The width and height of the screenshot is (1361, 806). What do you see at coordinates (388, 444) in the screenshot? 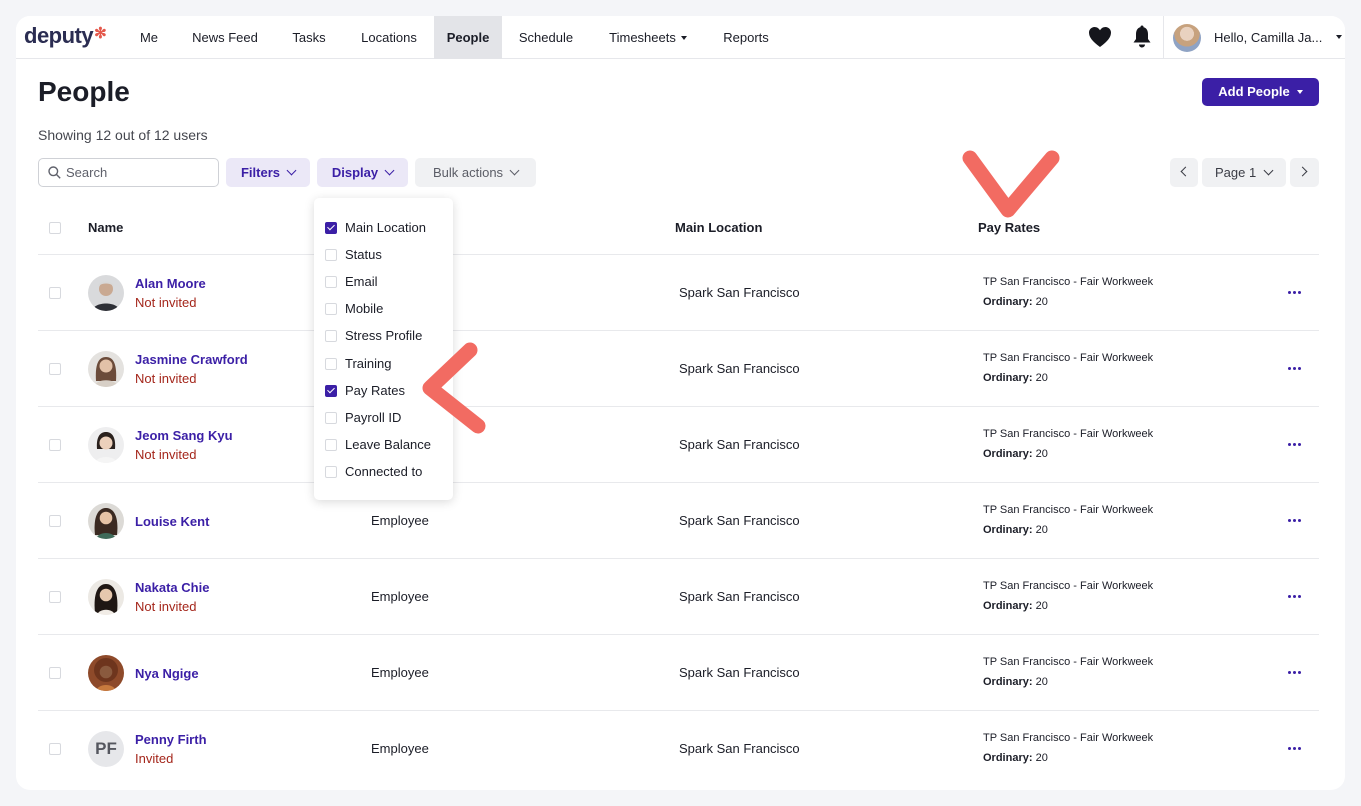
I see `option-label: Leave Balance` at bounding box center [388, 444].